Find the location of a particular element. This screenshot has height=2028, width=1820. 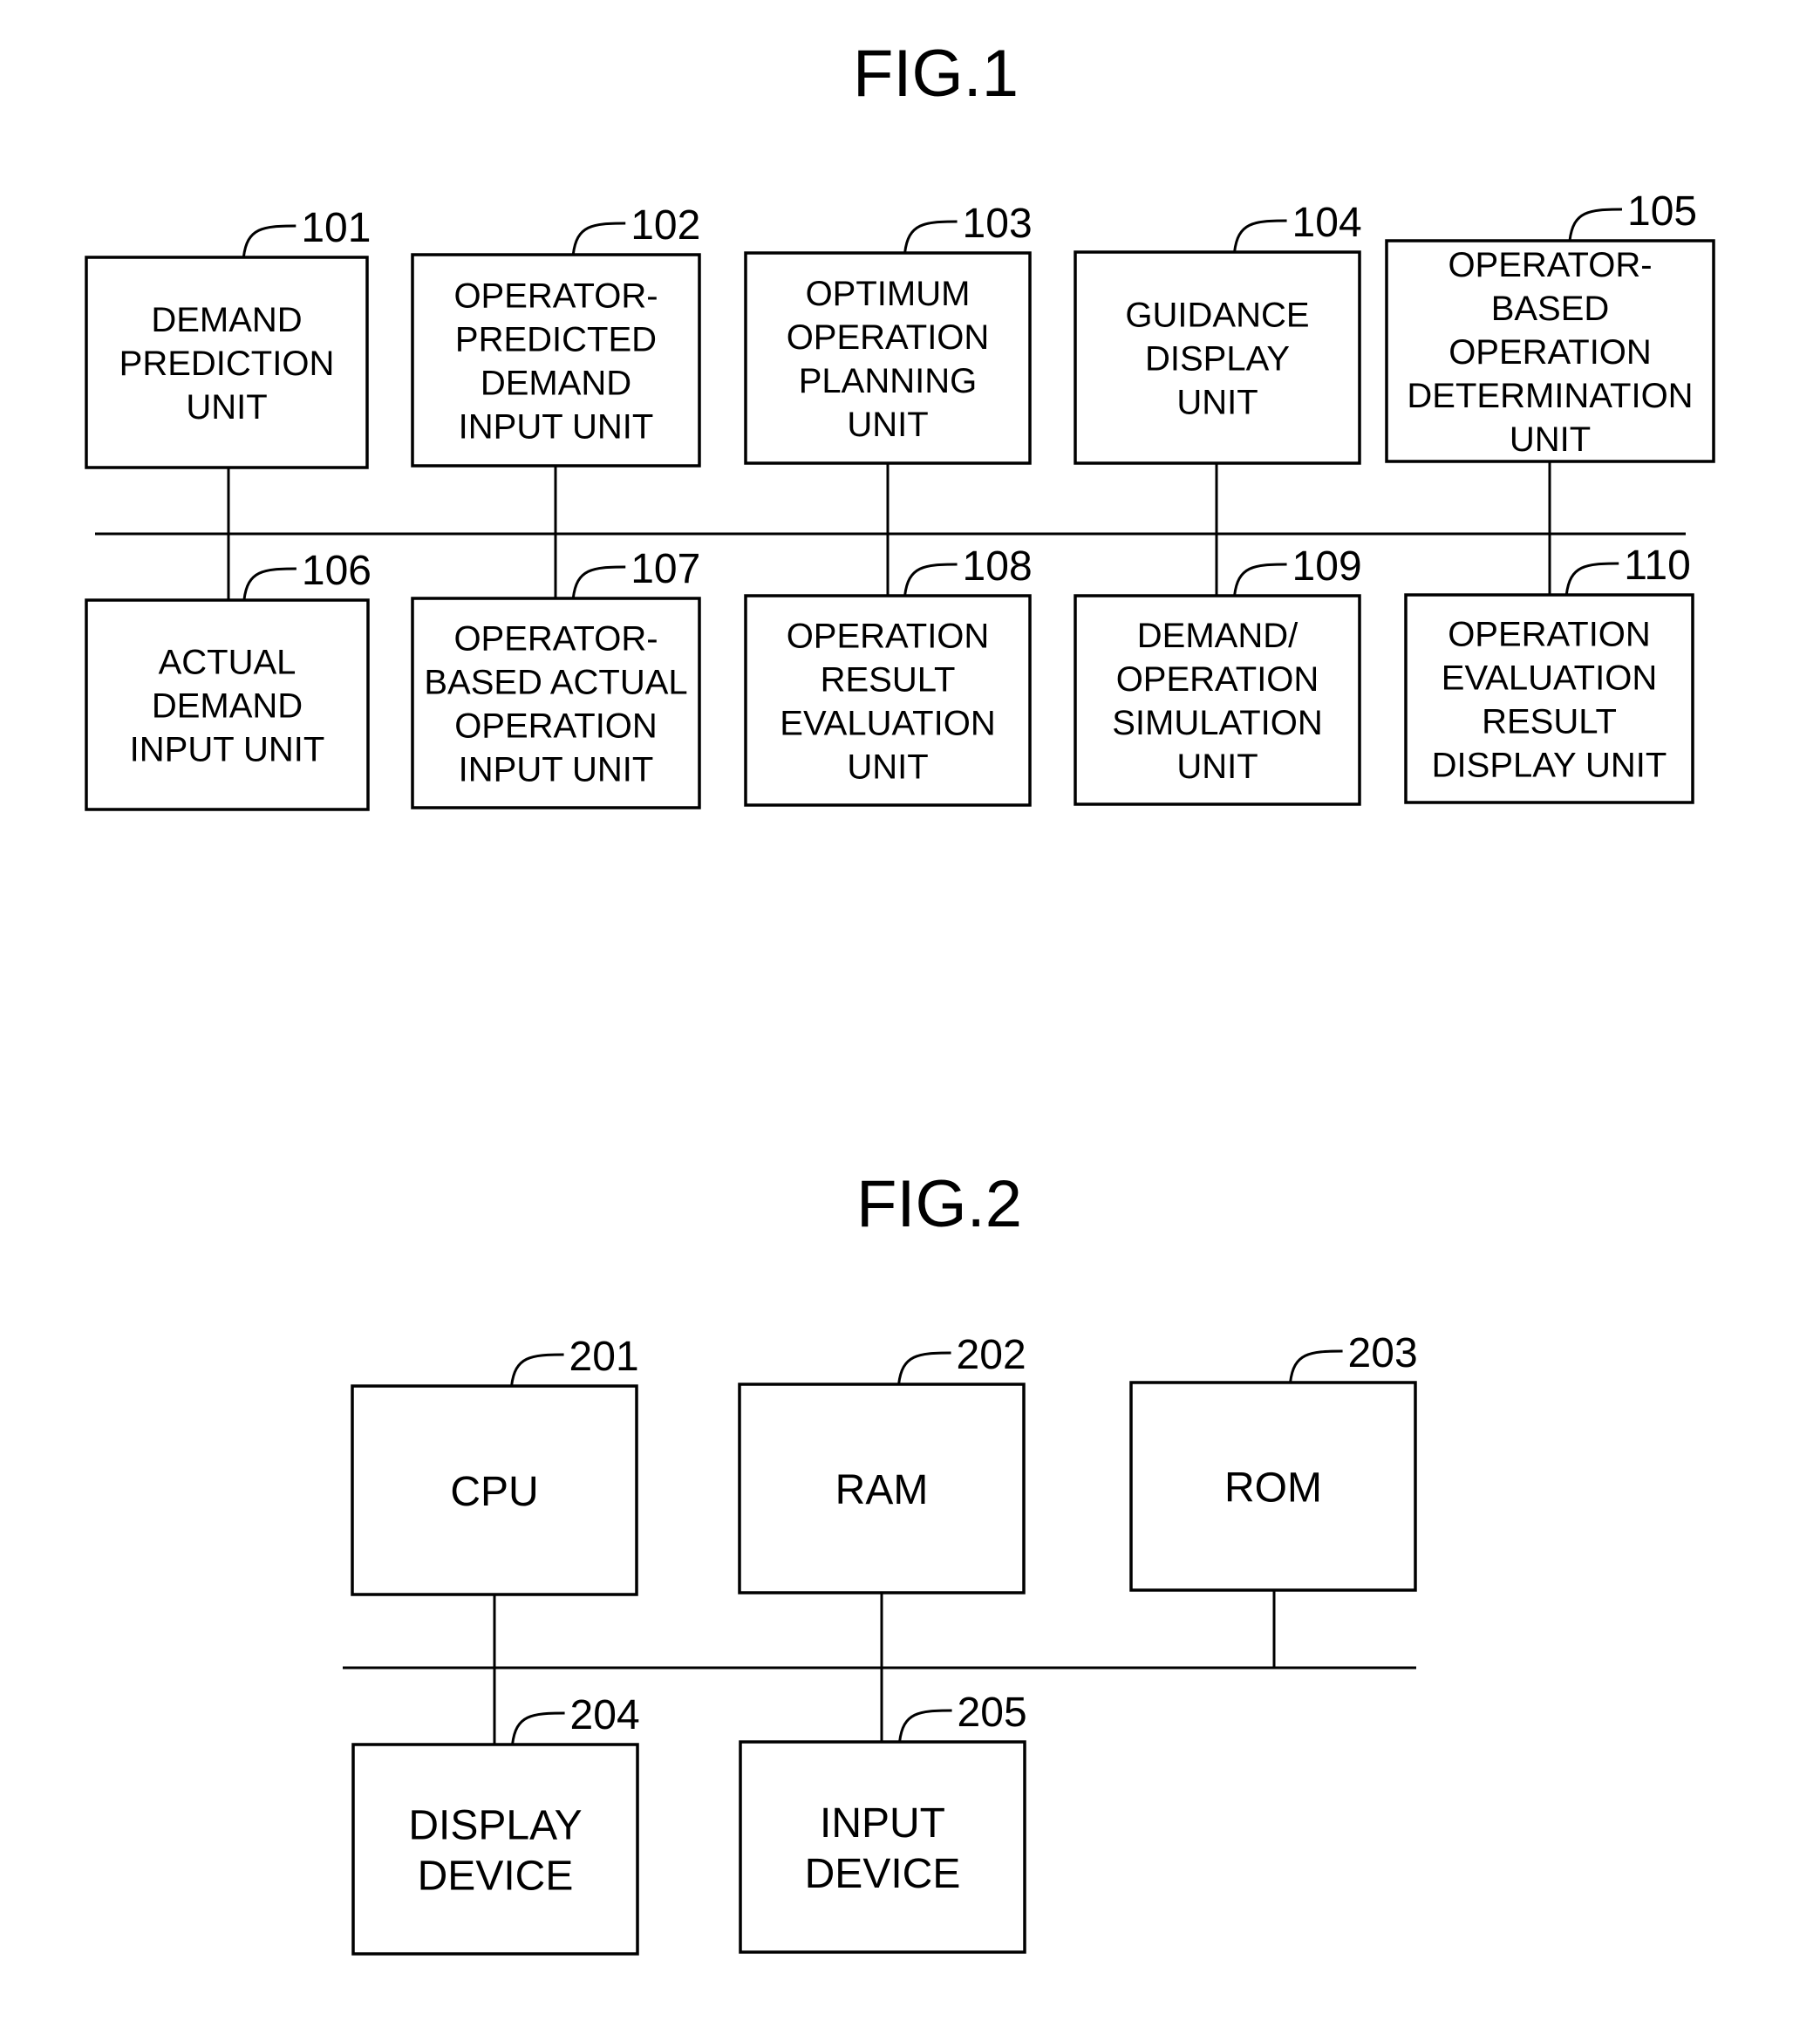

reference-numeral-101: 101 is located at coordinates (336, 228).